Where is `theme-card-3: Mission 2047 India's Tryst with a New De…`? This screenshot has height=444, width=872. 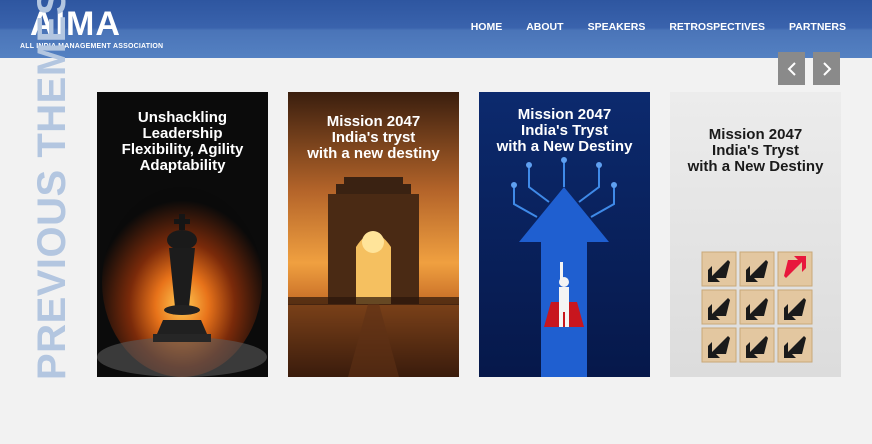 theme-card-3: Mission 2047 India's Tryst with a New De… is located at coordinates (564, 234).